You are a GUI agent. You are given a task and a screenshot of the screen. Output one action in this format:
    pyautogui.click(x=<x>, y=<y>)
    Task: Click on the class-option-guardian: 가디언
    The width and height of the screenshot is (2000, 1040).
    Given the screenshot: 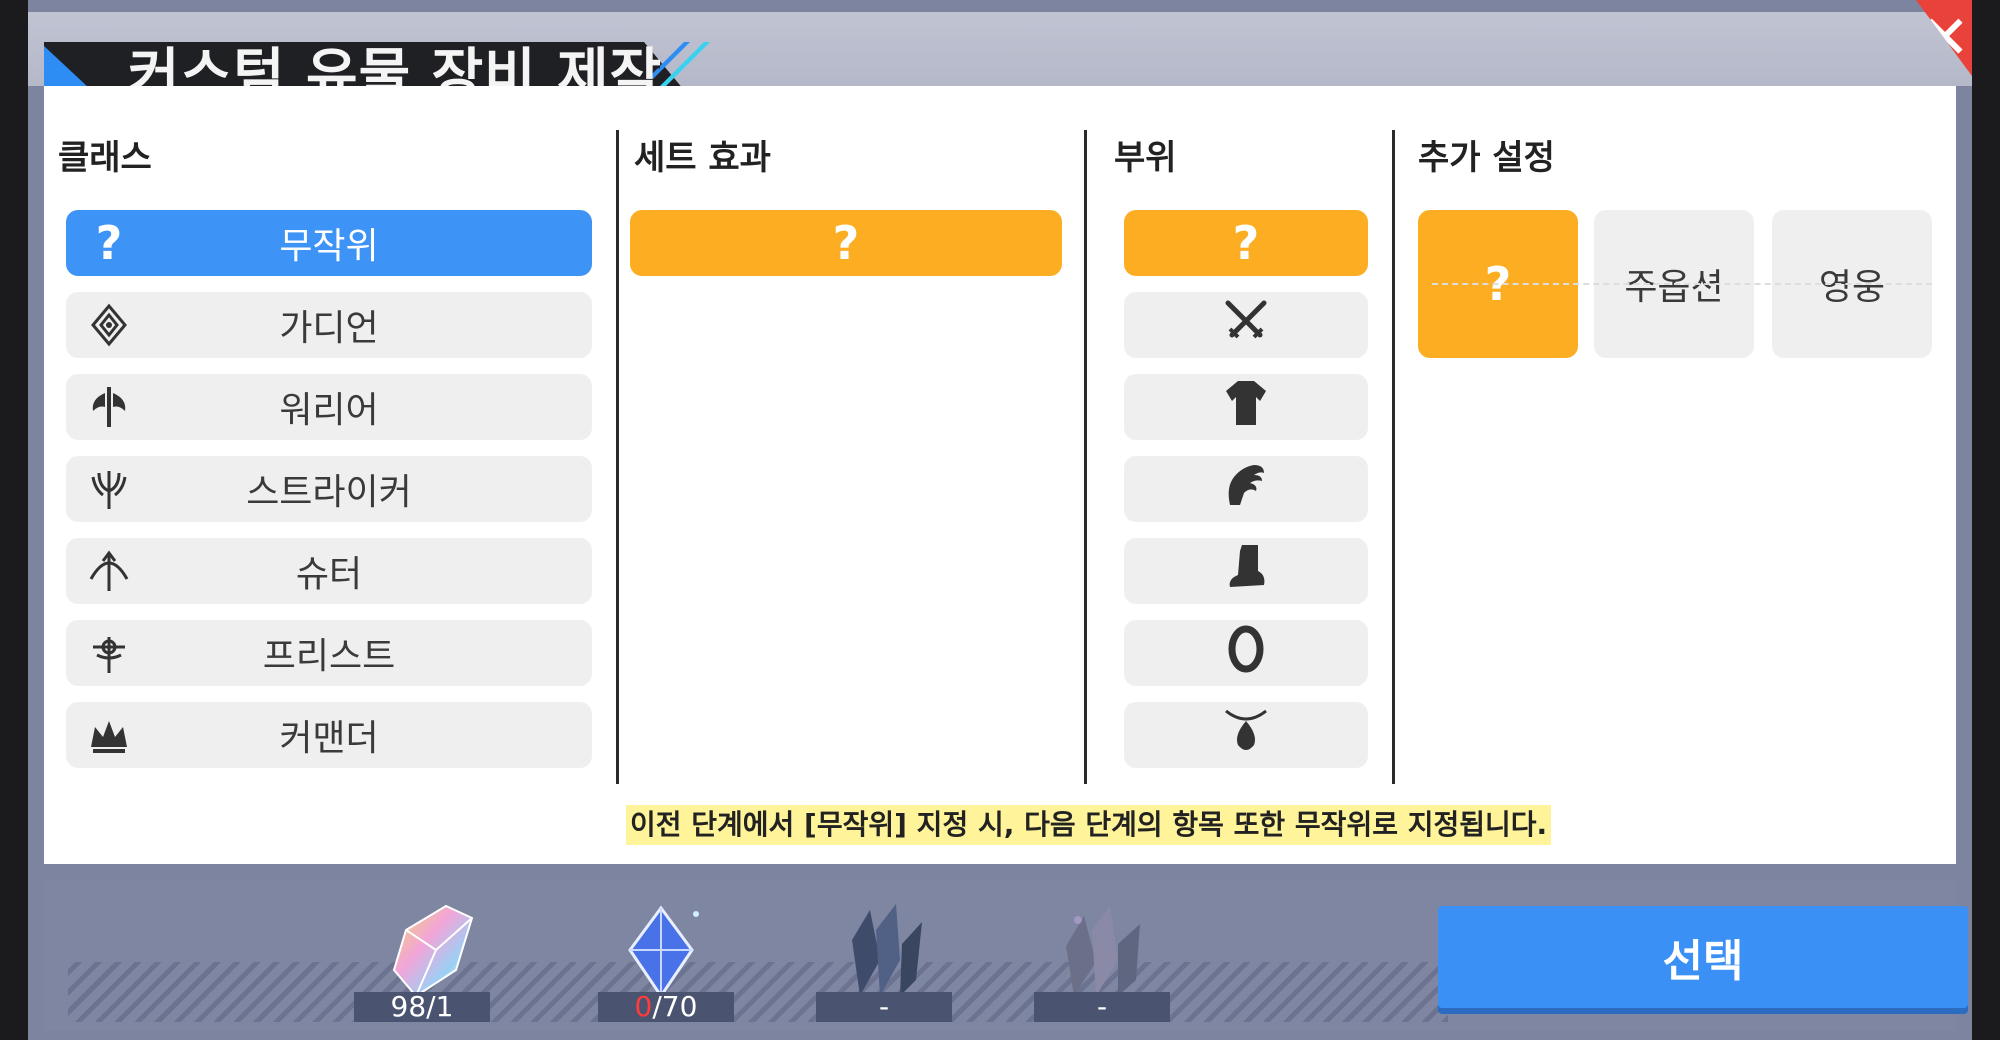 What is the action you would take?
    pyautogui.click(x=329, y=325)
    